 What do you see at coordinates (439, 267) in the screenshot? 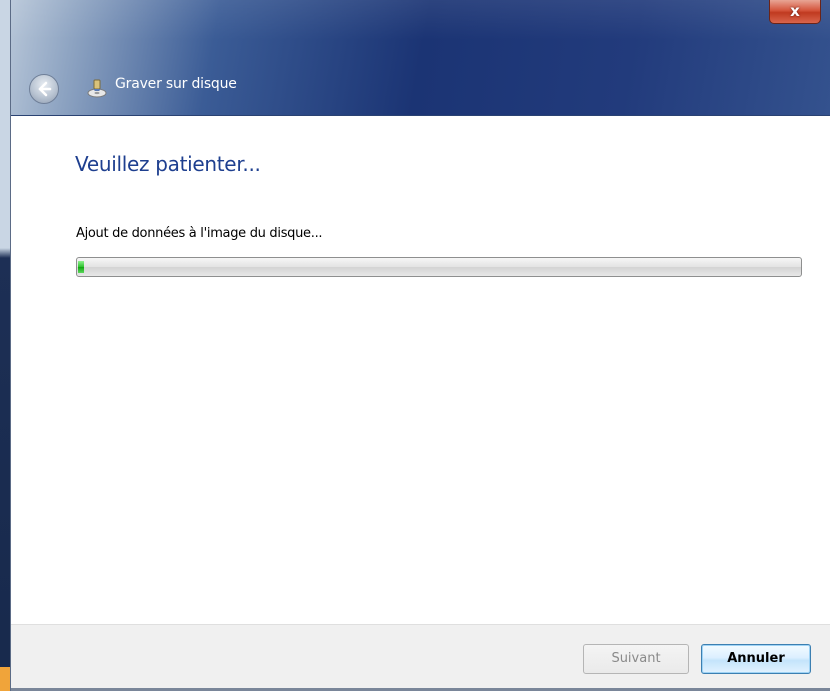
I see `progress-bar` at bounding box center [439, 267].